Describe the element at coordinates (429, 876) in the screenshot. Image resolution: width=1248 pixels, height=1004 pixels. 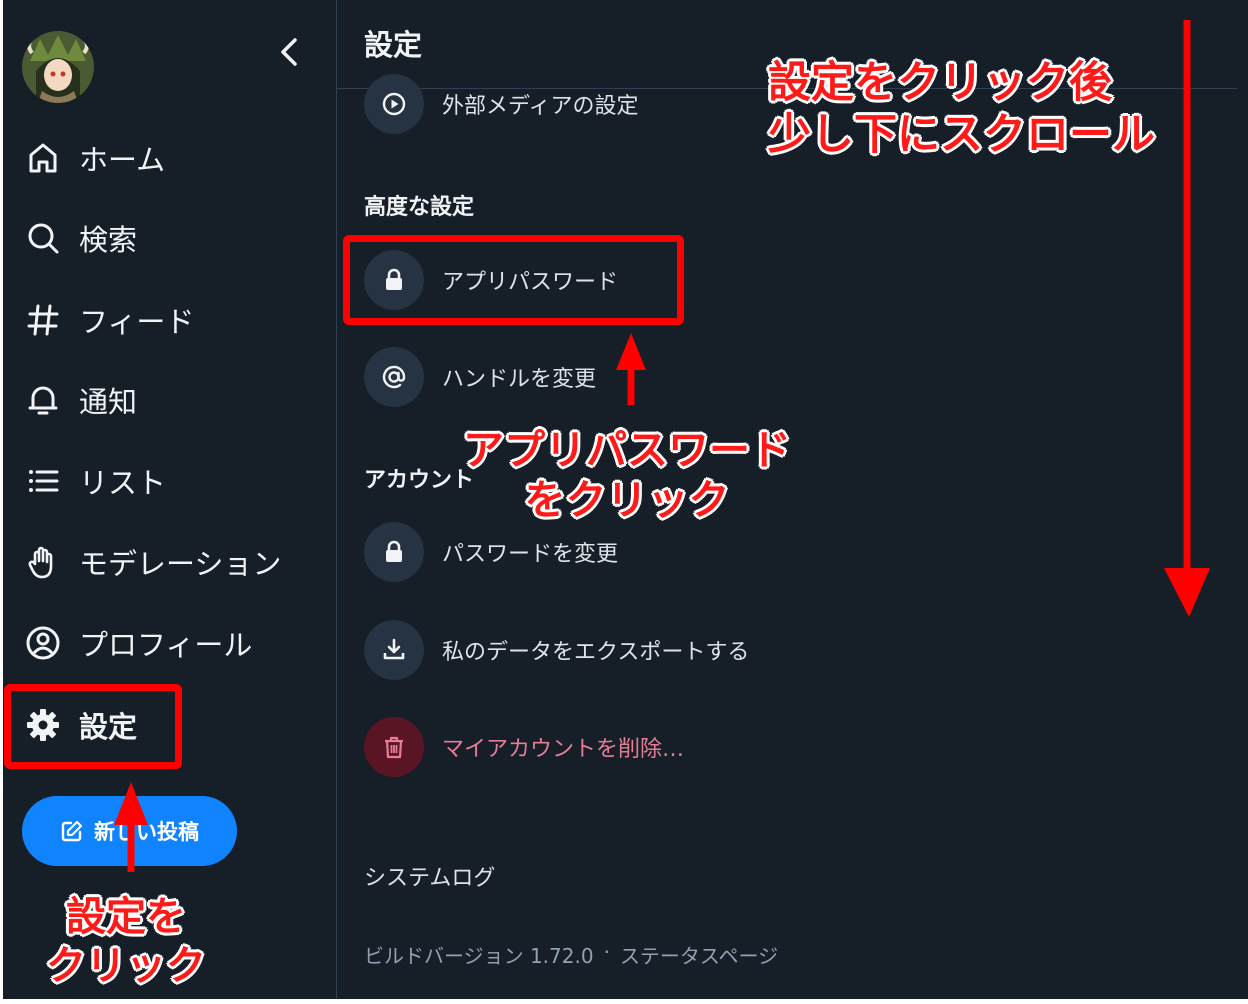
I see `system-log-link: システムログ` at that location.